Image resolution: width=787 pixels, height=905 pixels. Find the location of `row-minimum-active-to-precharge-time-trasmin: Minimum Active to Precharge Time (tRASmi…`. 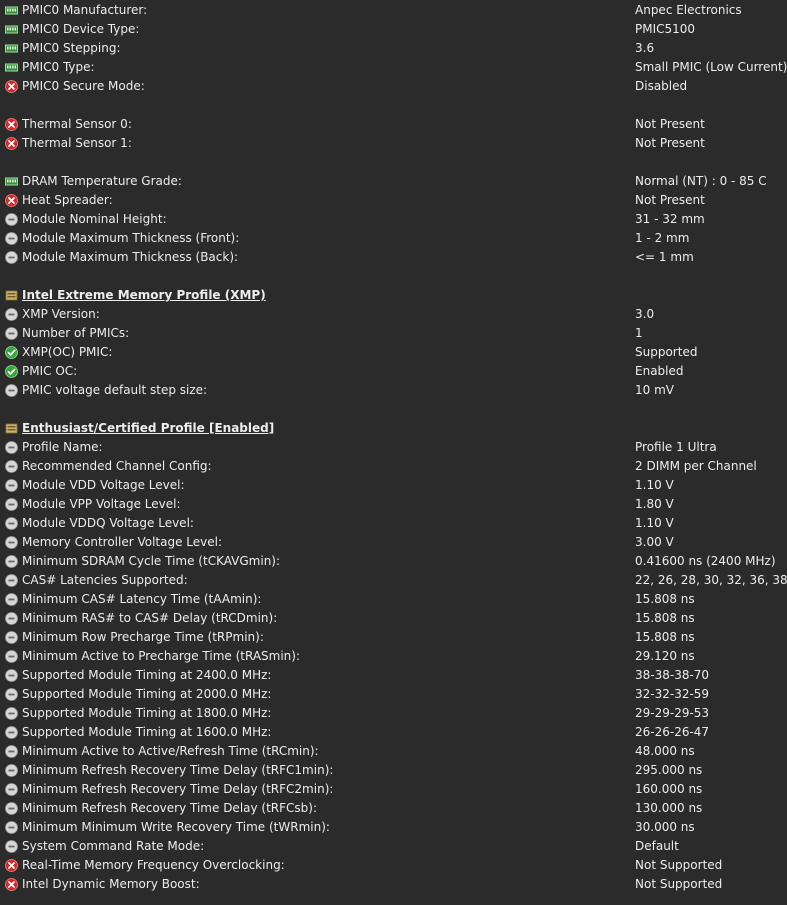

row-minimum-active-to-precharge-time-trasmin: Minimum Active to Precharge Time (tRASmi… is located at coordinates (393, 656).